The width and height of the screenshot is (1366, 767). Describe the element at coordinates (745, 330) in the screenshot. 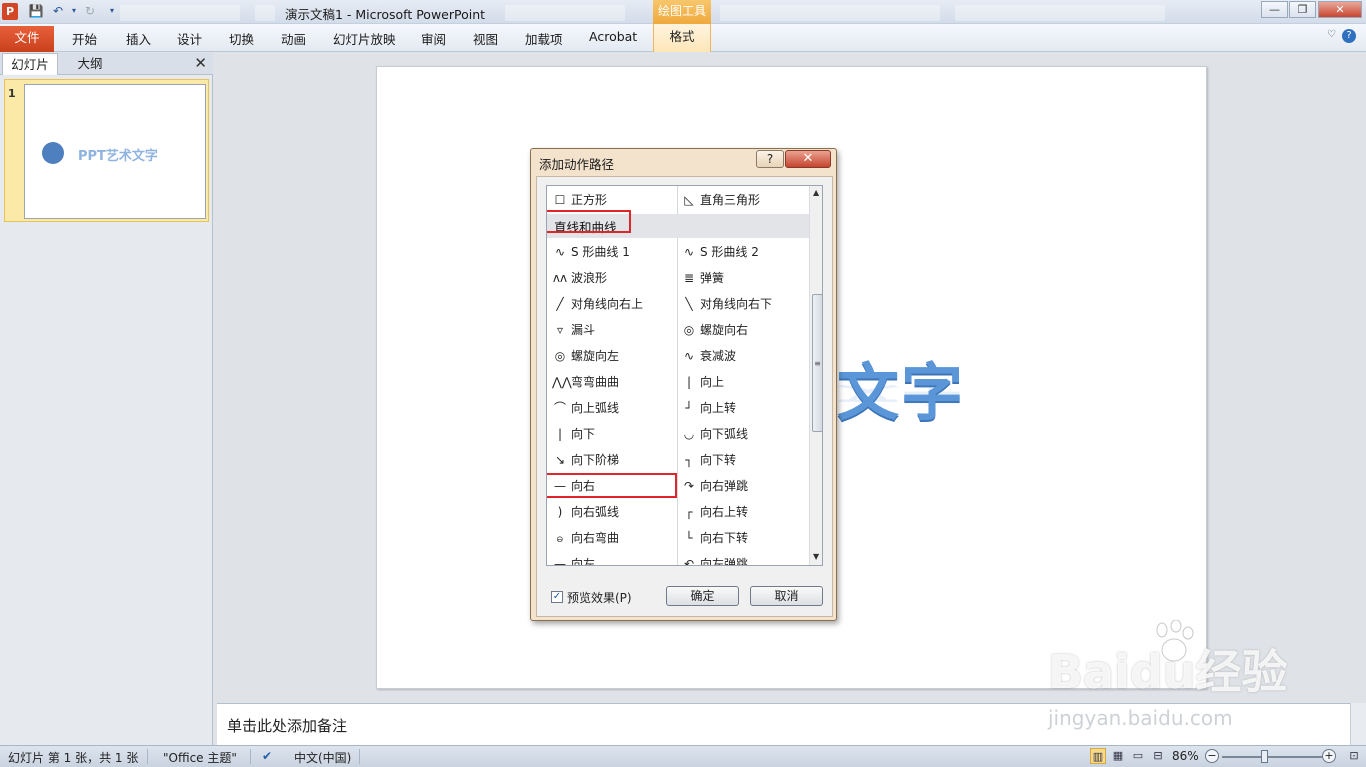

I see `list-item: ◎ 螺旋向右` at that location.